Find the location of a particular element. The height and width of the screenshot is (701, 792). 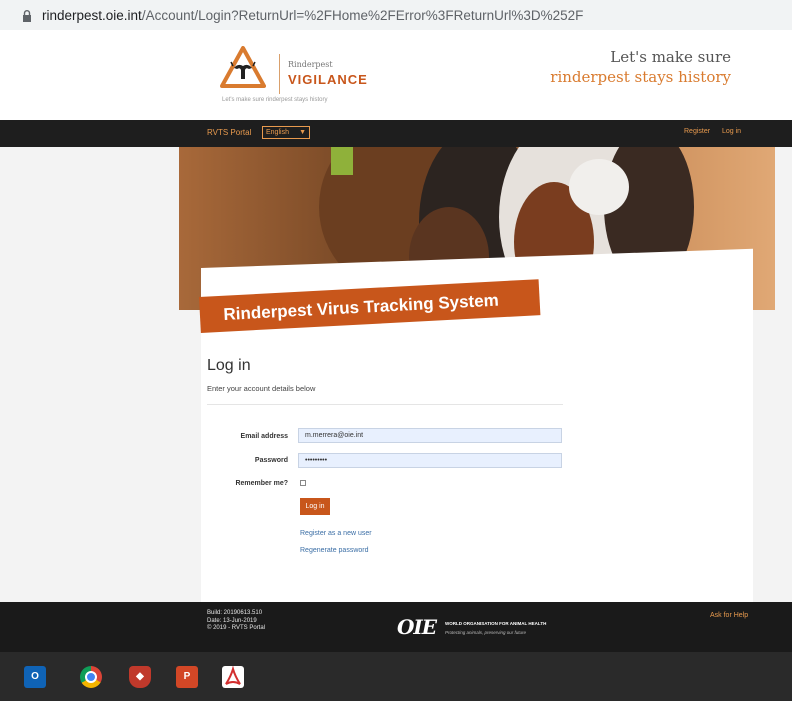

pdf-icon is located at coordinates (233, 676).